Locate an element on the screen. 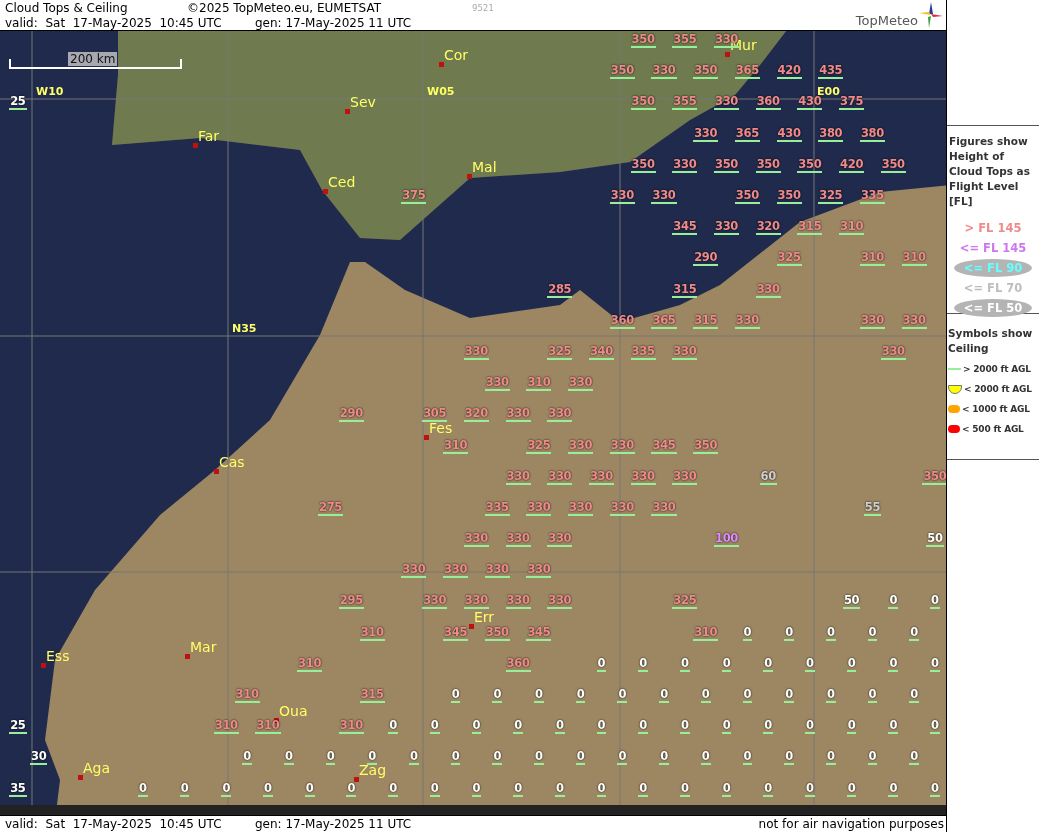  cloud-top-value: 435 is located at coordinates (831, 72).